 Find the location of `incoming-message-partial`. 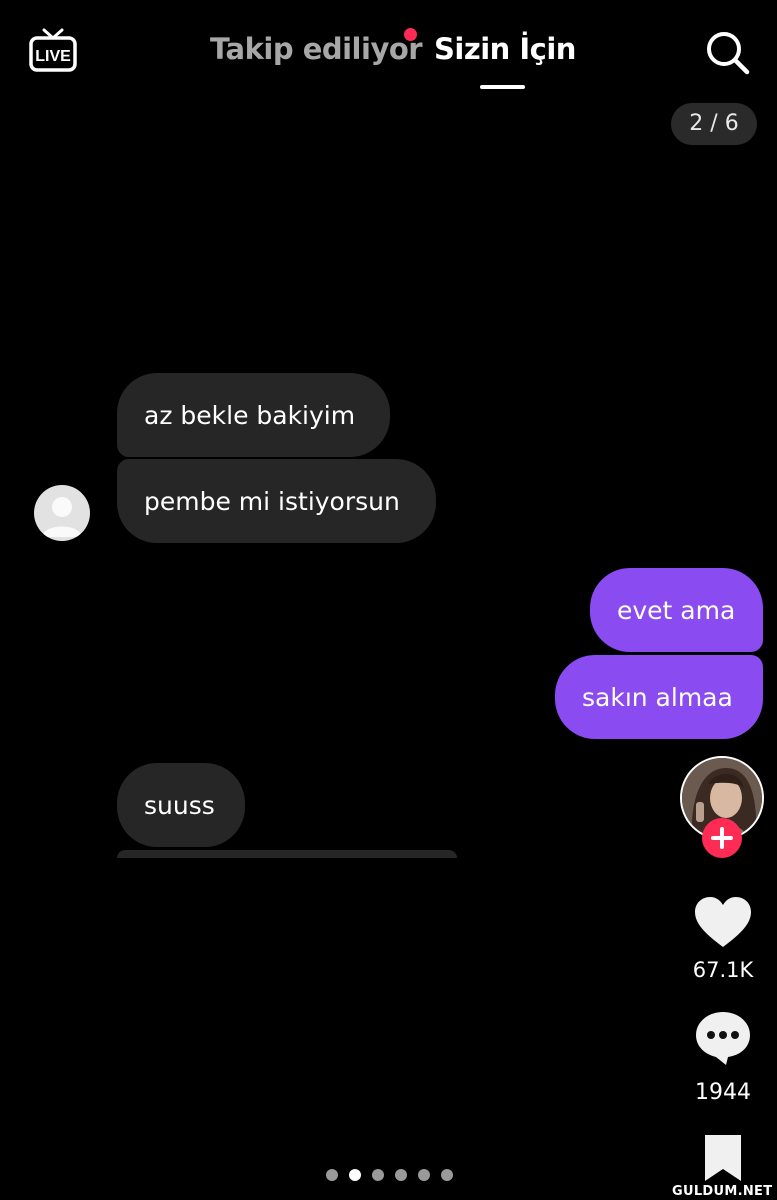

incoming-message-partial is located at coordinates (287, 854).